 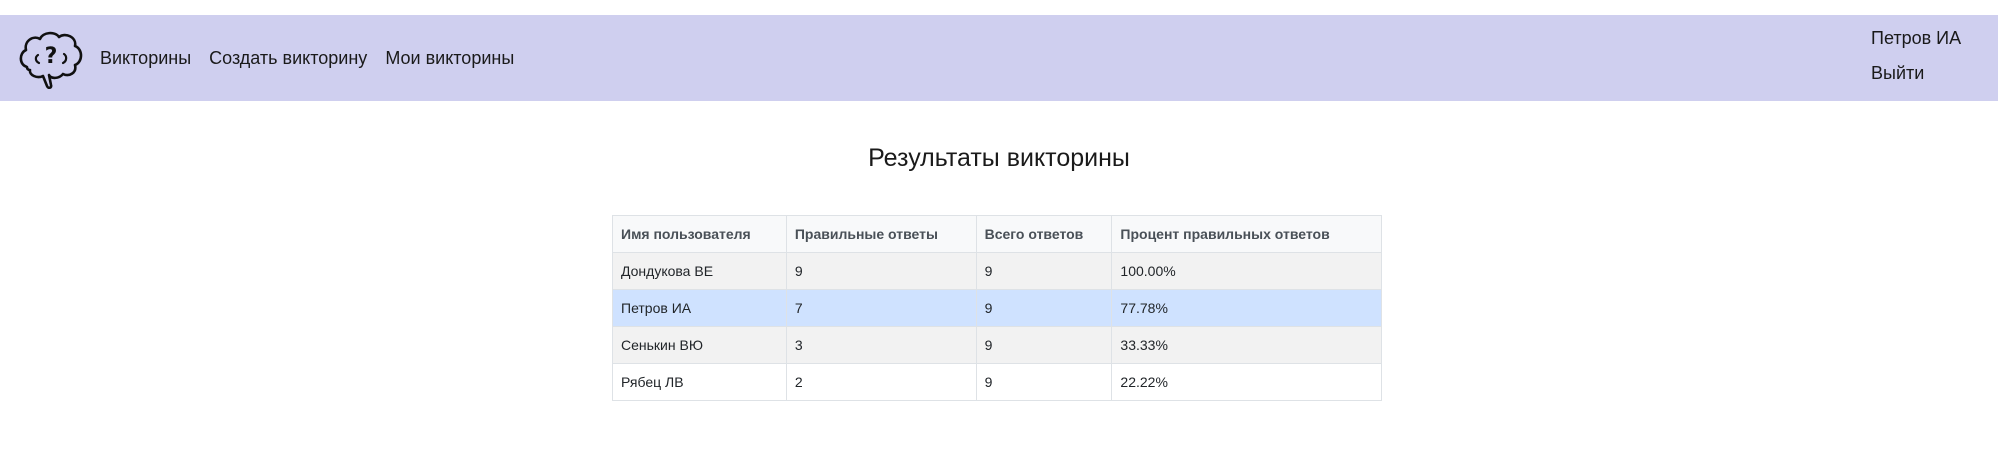 I want to click on table-row: Дондукова ВЕ 9 9 100.00%, so click(x=997, y=271).